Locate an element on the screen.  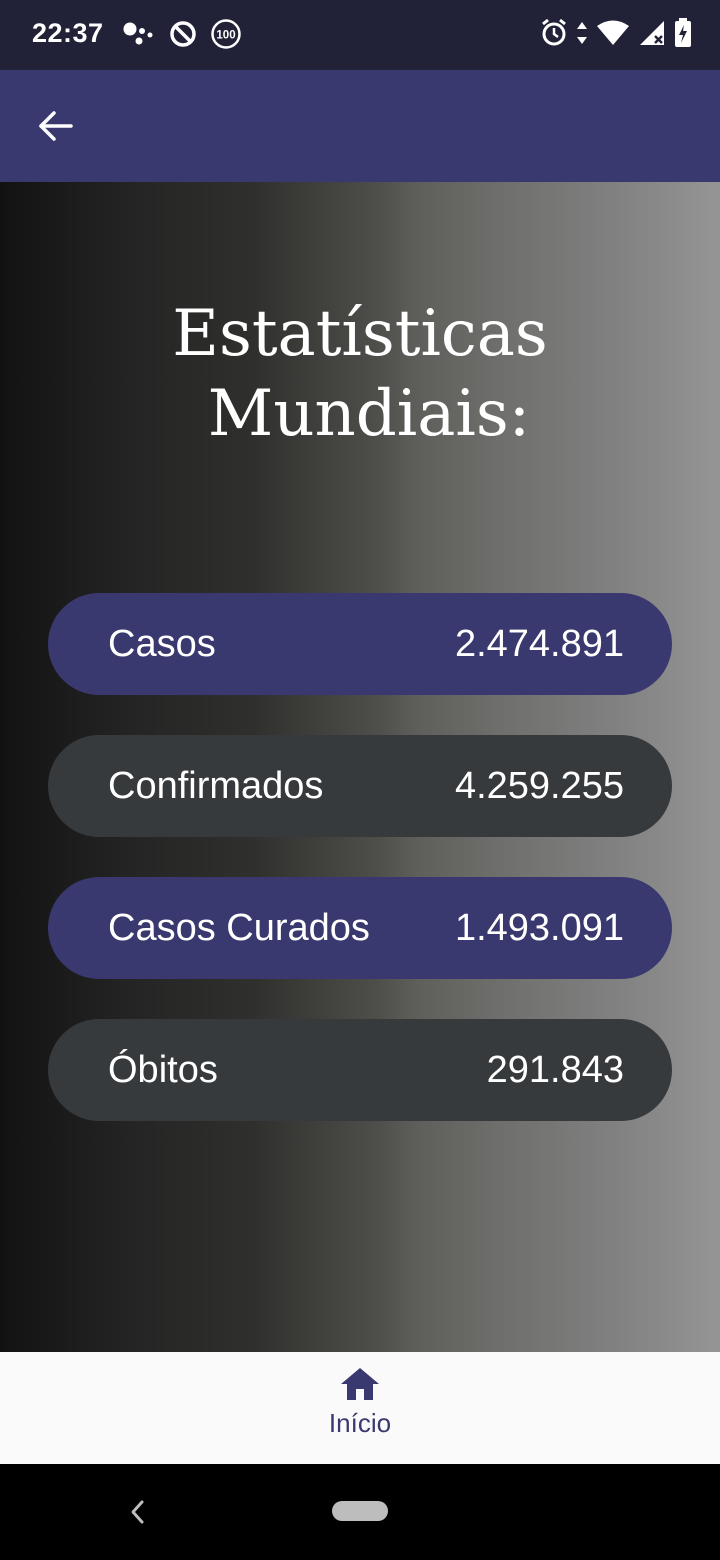
home-icon is located at coordinates (360, 1384).